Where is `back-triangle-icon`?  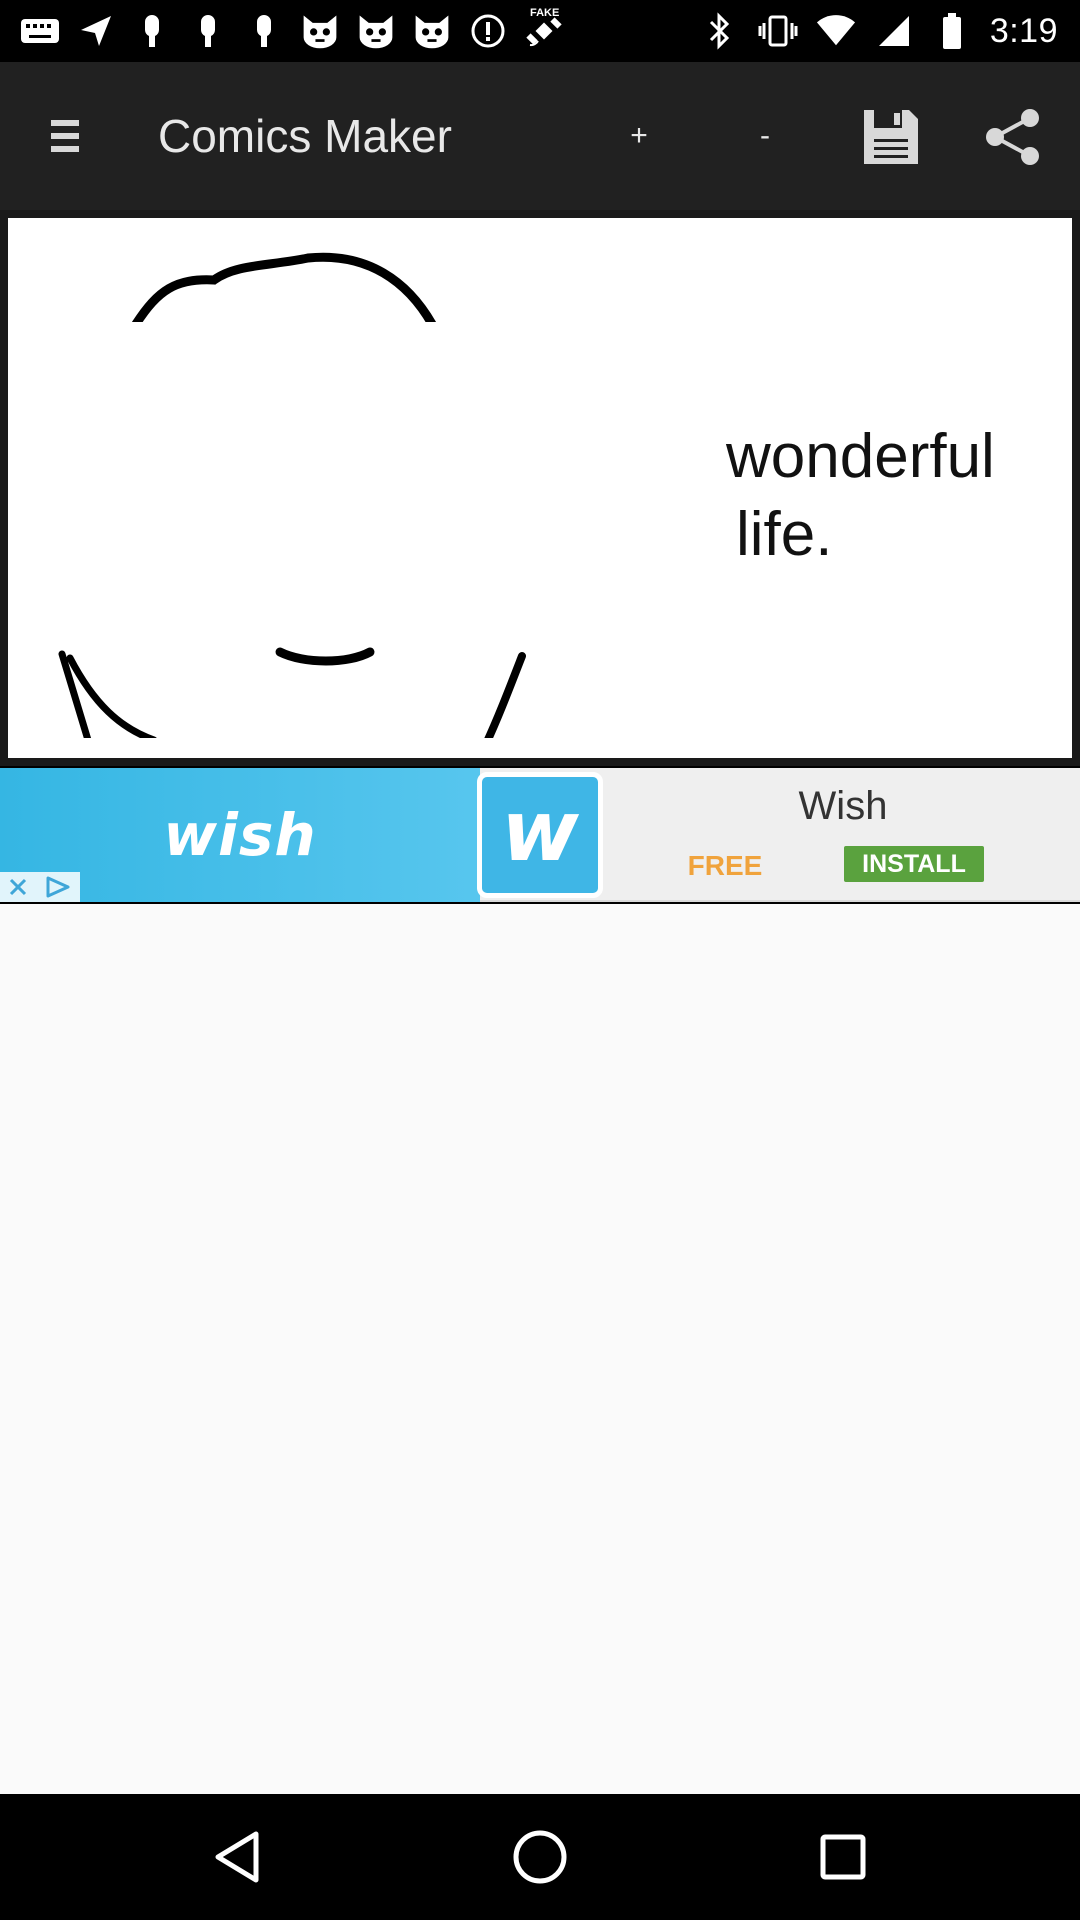
back-triangle-icon is located at coordinates (237, 1857).